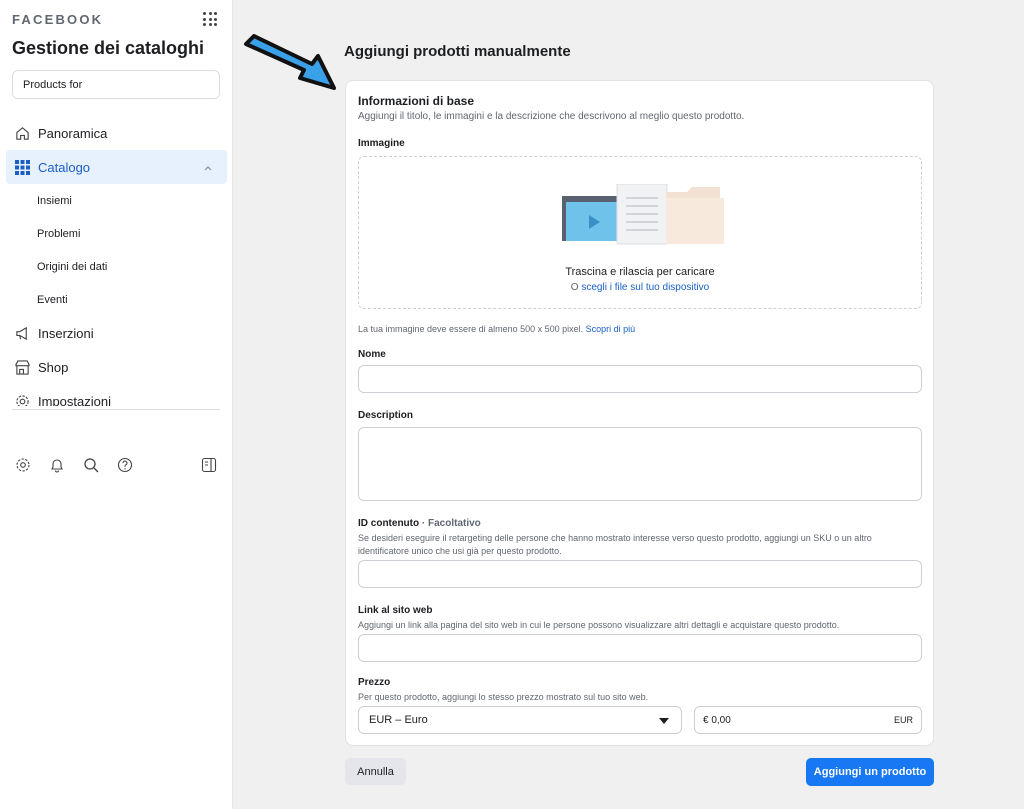  Describe the element at coordinates (116, 299) in the screenshot. I see `sidebar-subitem-eventi: Eventi` at that location.